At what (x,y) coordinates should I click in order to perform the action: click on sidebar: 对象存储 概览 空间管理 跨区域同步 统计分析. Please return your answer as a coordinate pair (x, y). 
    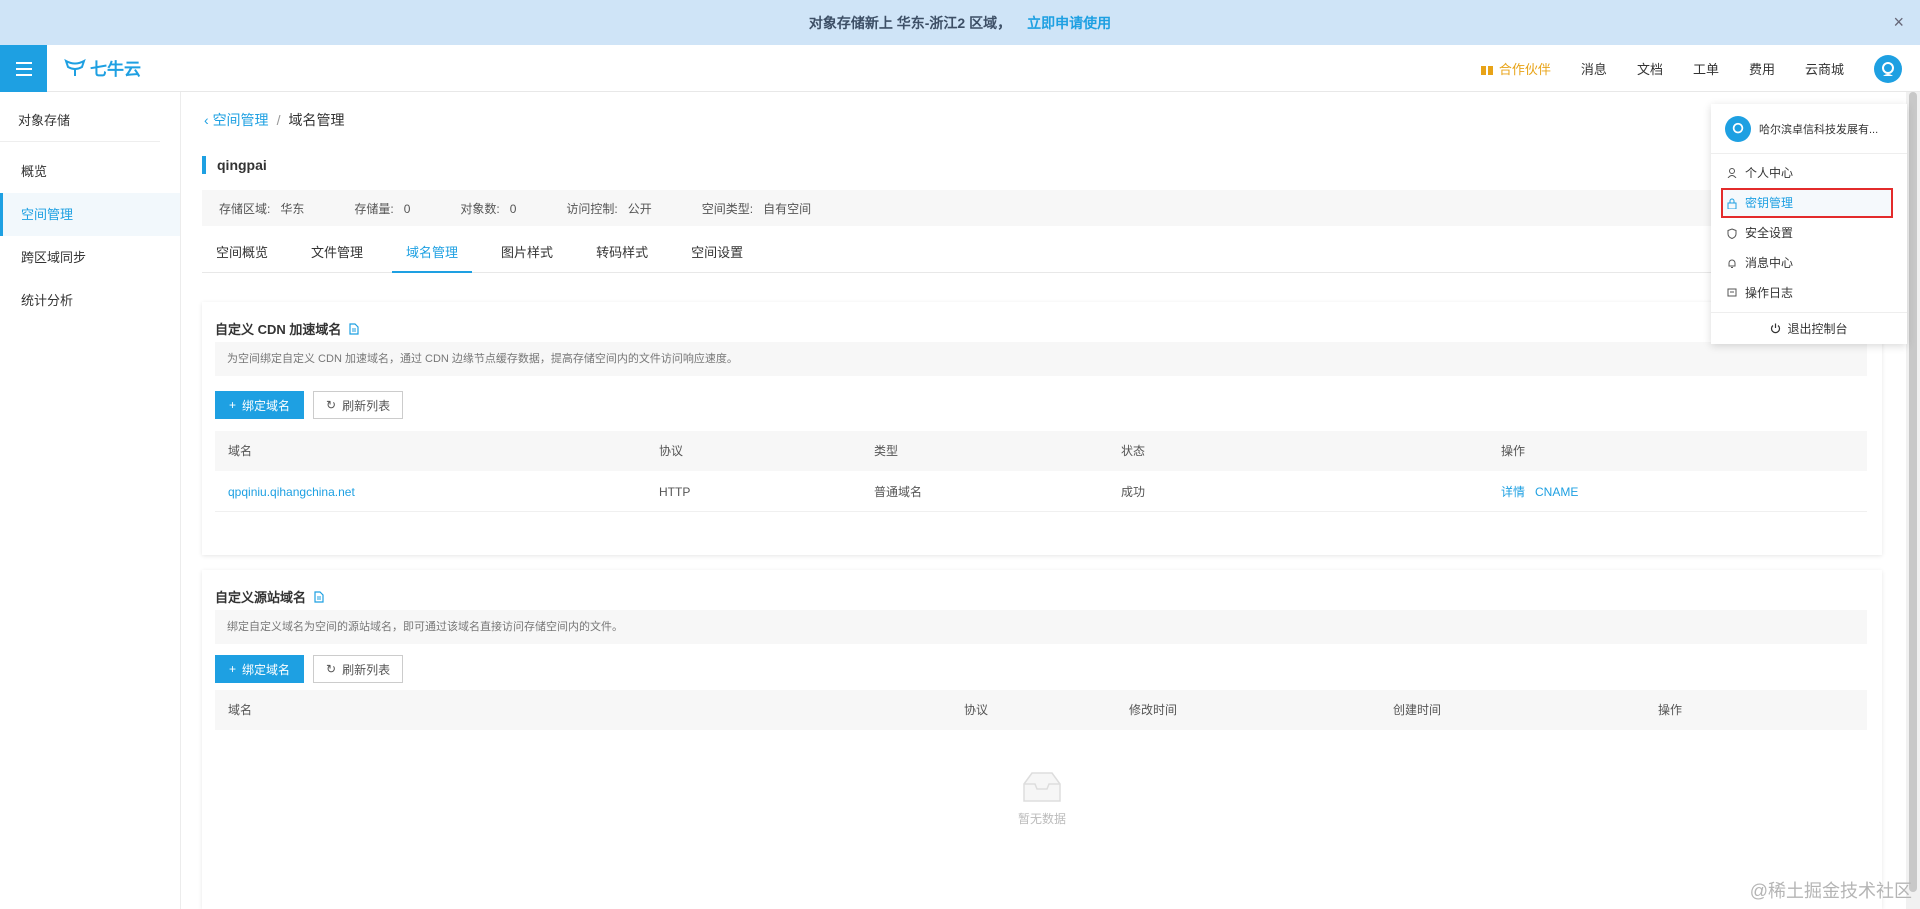
    Looking at the image, I should click on (90, 500).